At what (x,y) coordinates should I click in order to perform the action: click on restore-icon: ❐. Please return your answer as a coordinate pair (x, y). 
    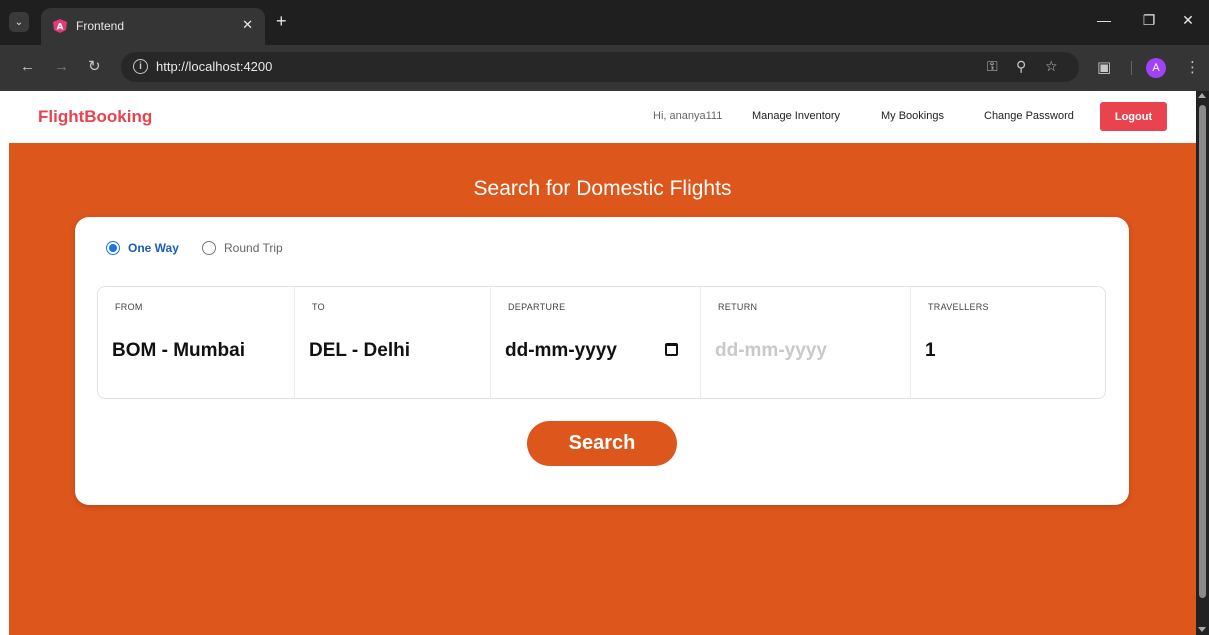
    Looking at the image, I should click on (1149, 20).